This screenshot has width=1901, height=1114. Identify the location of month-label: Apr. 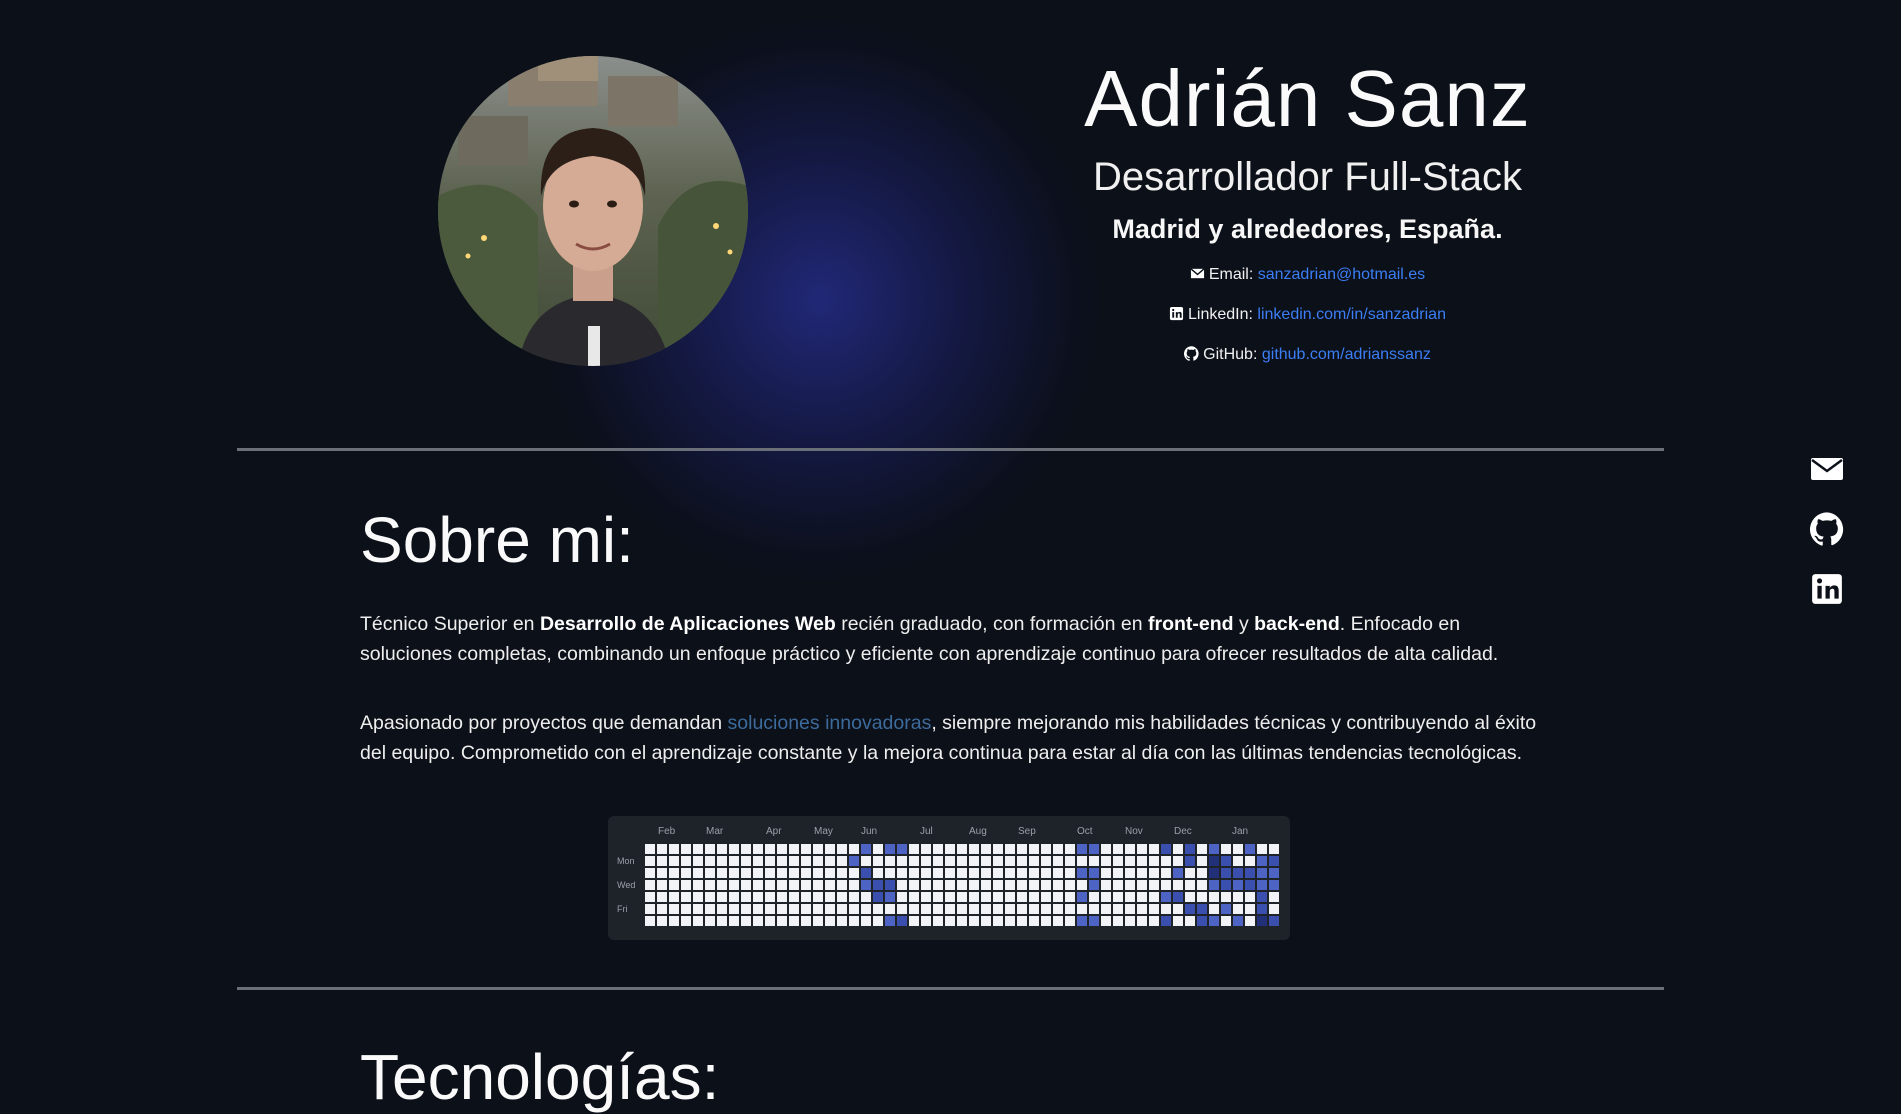
(774, 831).